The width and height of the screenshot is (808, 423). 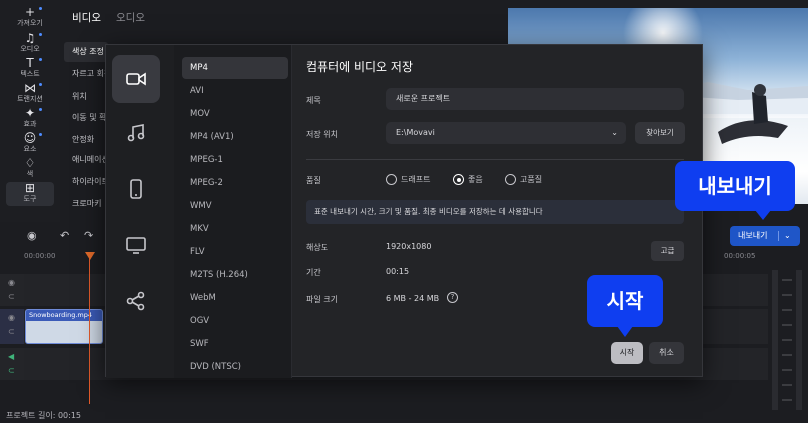 What do you see at coordinates (86, 182) in the screenshot?
I see `option-highlight: 하이라이트` at bounding box center [86, 182].